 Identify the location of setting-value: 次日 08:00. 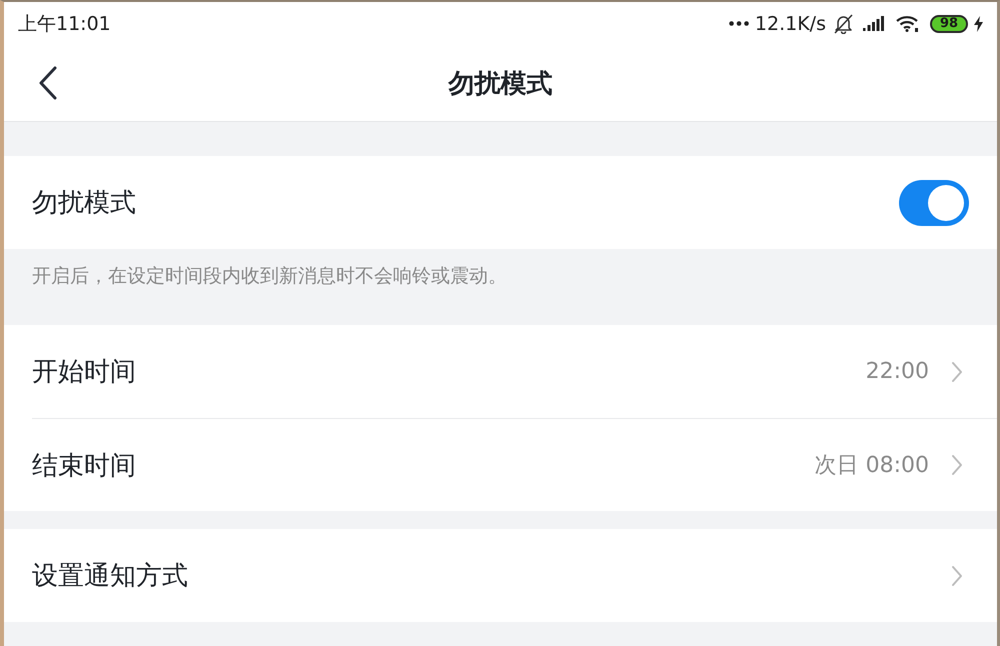
(871, 465).